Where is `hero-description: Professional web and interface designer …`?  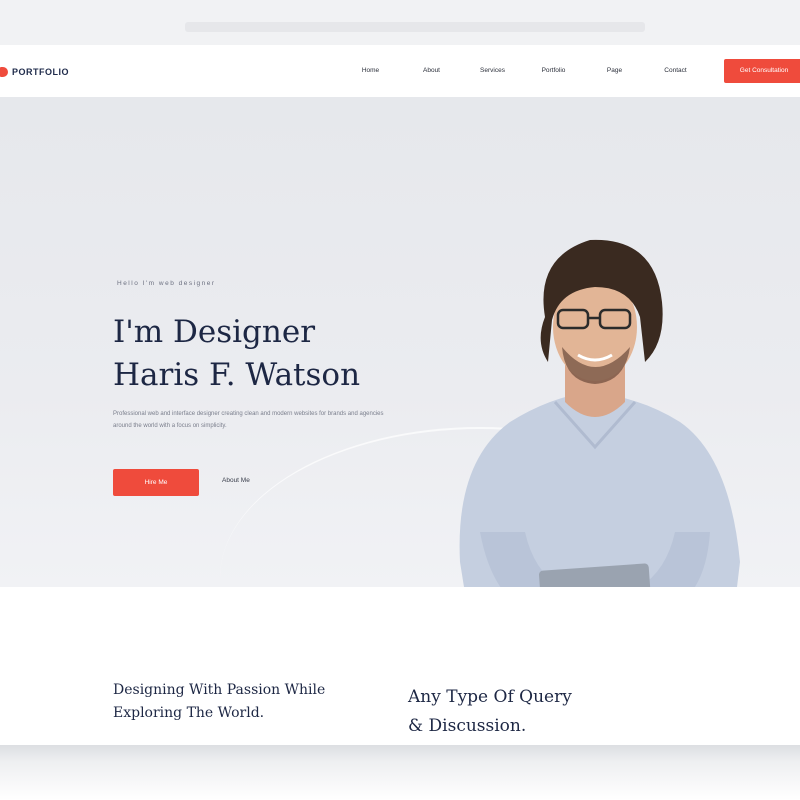
hero-description: Professional web and interface designer … is located at coordinates (248, 420).